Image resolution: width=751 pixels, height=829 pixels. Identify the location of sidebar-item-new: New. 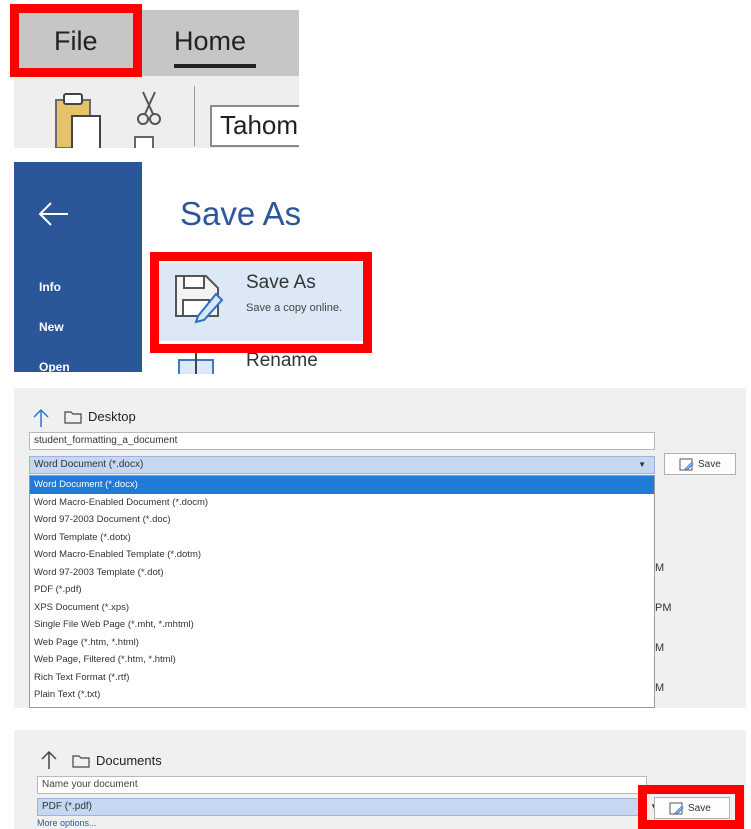
(51, 327).